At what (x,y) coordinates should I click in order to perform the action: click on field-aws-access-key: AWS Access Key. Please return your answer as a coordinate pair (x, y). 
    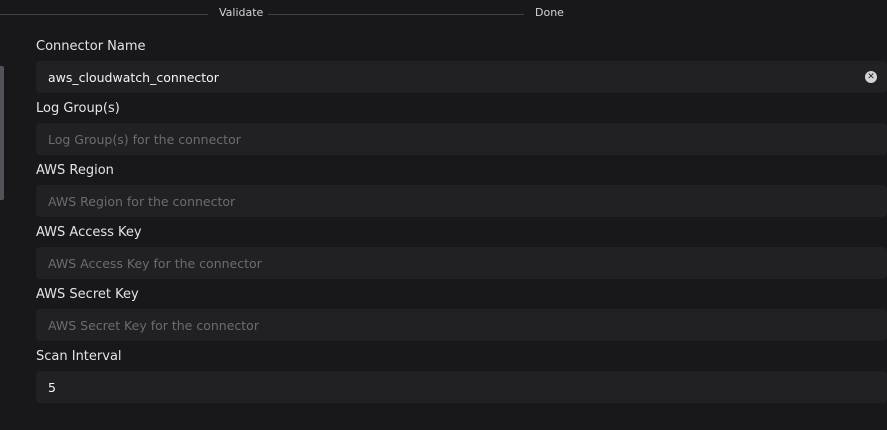
    Looking at the image, I should click on (461, 254).